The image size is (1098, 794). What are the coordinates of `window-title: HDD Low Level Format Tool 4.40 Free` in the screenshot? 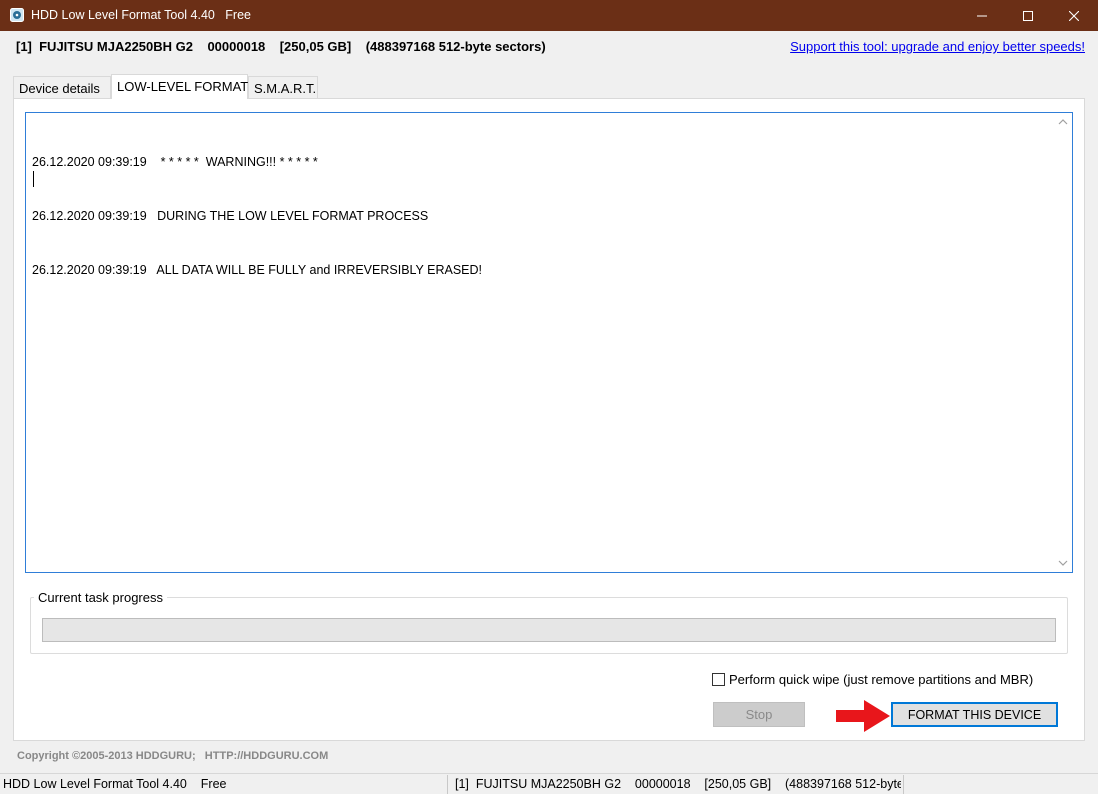 It's located at (141, 15).